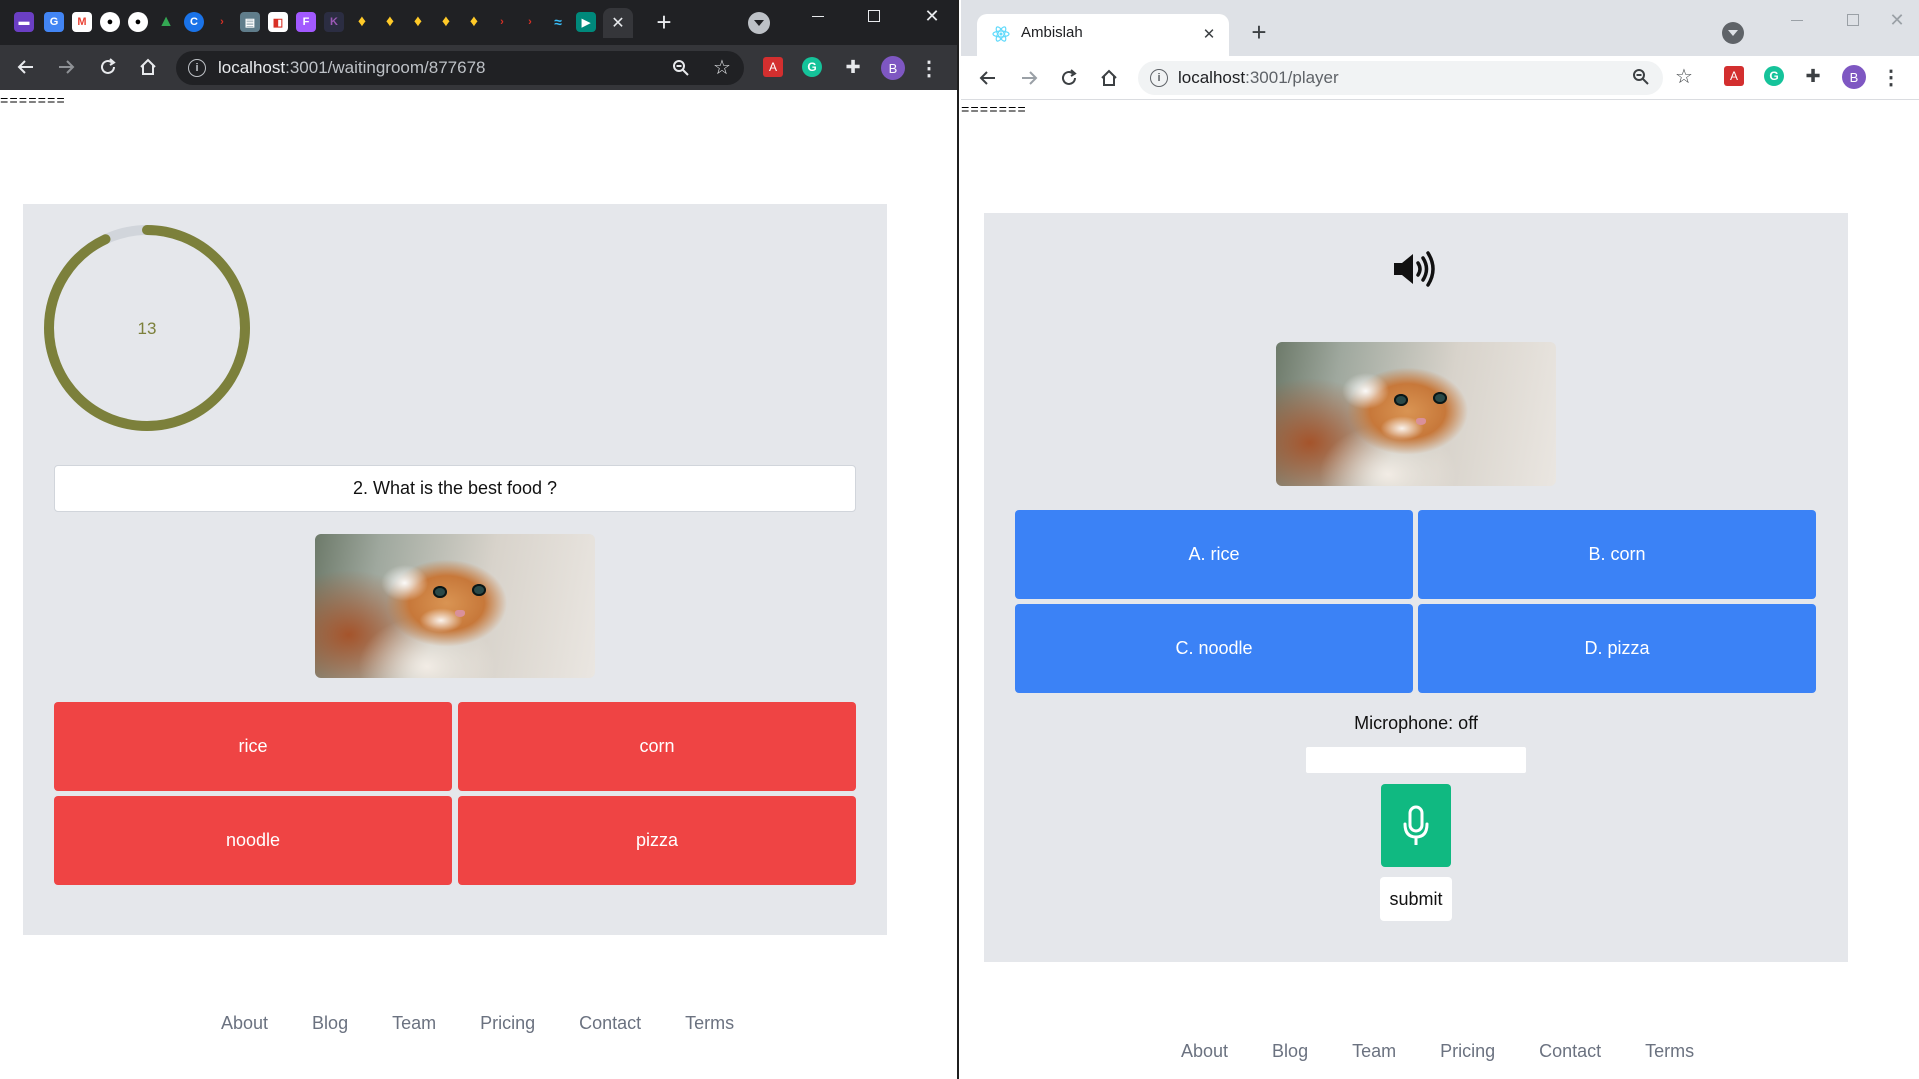 Image resolution: width=1919 pixels, height=1079 pixels. I want to click on speaker-icon, so click(1414, 269).